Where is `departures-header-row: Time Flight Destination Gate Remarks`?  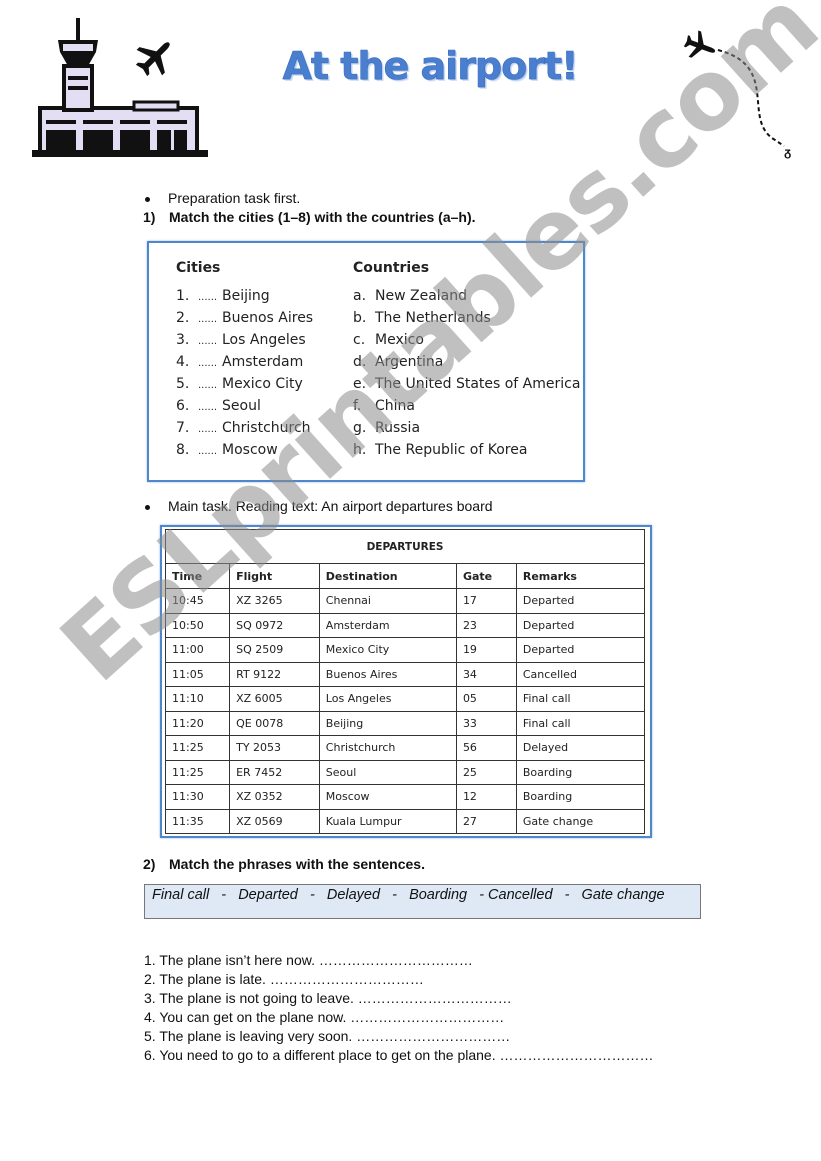 departures-header-row: Time Flight Destination Gate Remarks is located at coordinates (405, 576).